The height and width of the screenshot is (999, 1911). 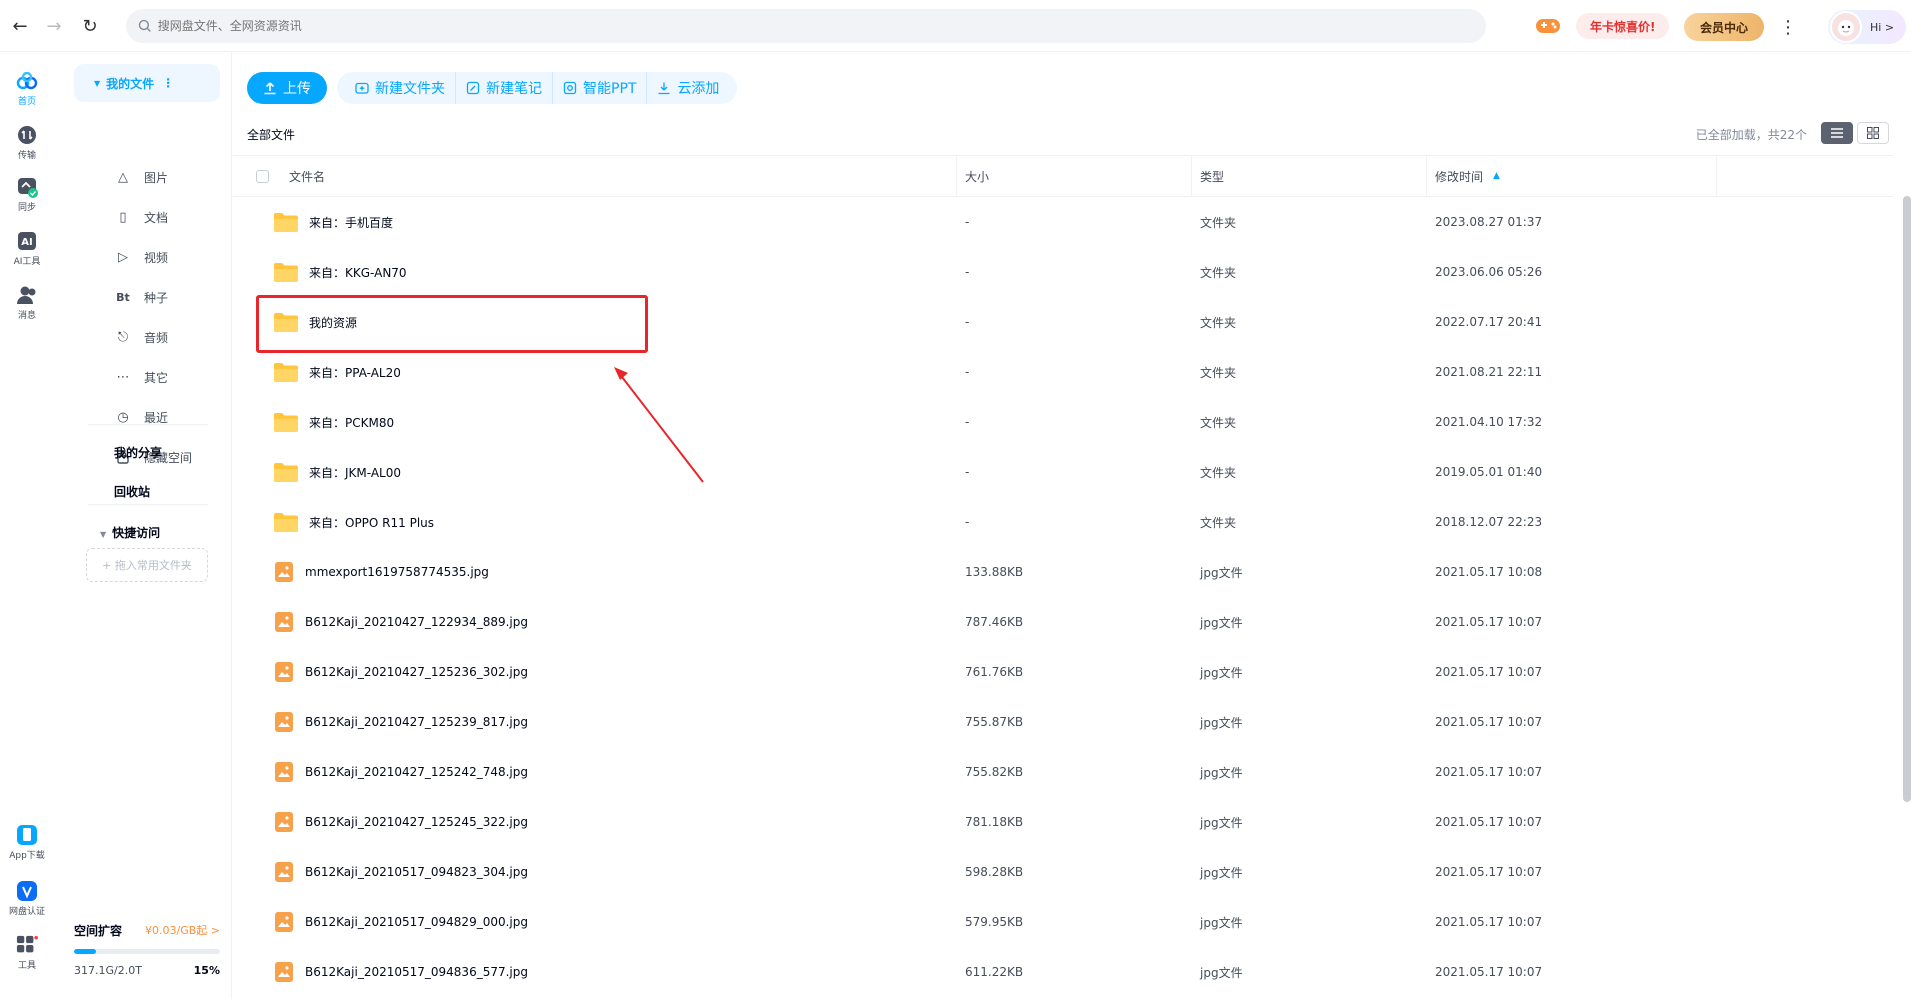 I want to click on search-input, so click(x=821, y=26).